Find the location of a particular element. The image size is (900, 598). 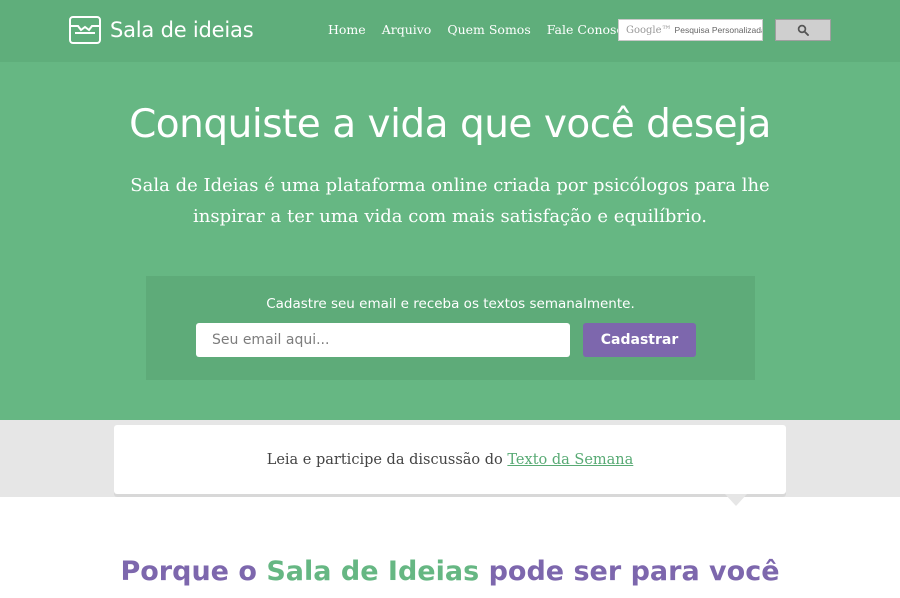

weekly-text-link: Texto da Semana is located at coordinates (570, 460).